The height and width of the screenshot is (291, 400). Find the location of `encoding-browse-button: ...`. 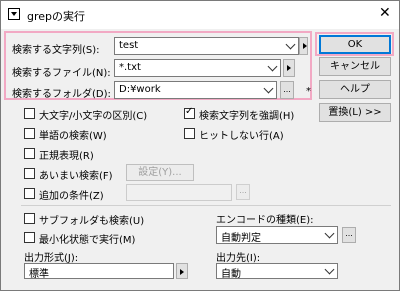

encoding-browse-button: ... is located at coordinates (349, 235).